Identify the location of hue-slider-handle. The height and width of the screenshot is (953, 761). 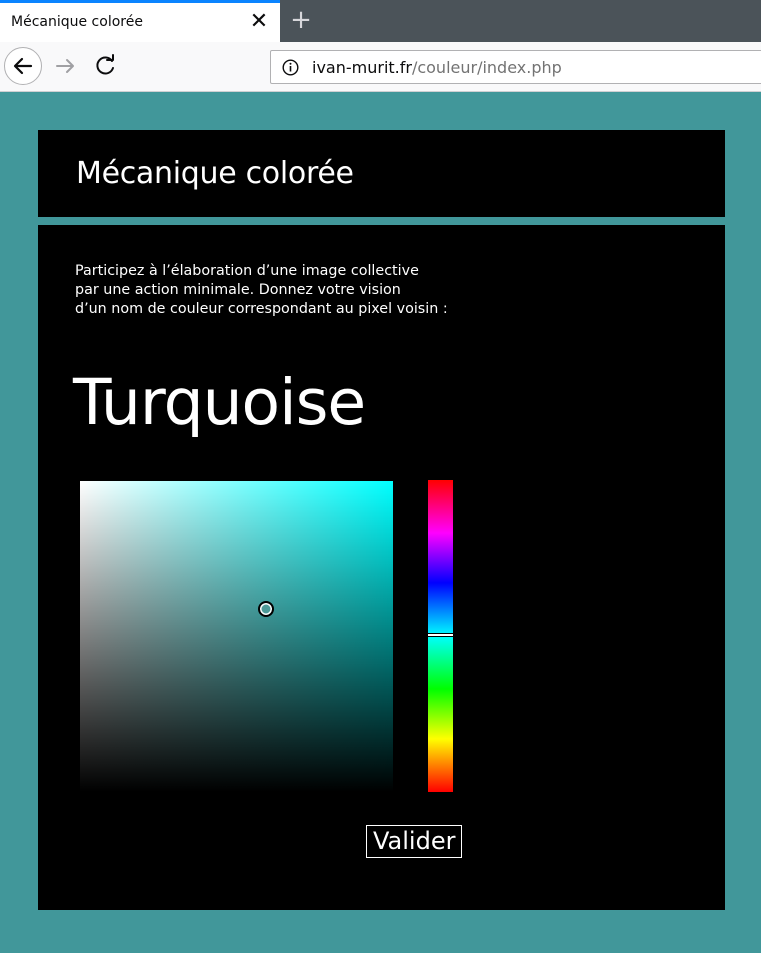
(440, 635).